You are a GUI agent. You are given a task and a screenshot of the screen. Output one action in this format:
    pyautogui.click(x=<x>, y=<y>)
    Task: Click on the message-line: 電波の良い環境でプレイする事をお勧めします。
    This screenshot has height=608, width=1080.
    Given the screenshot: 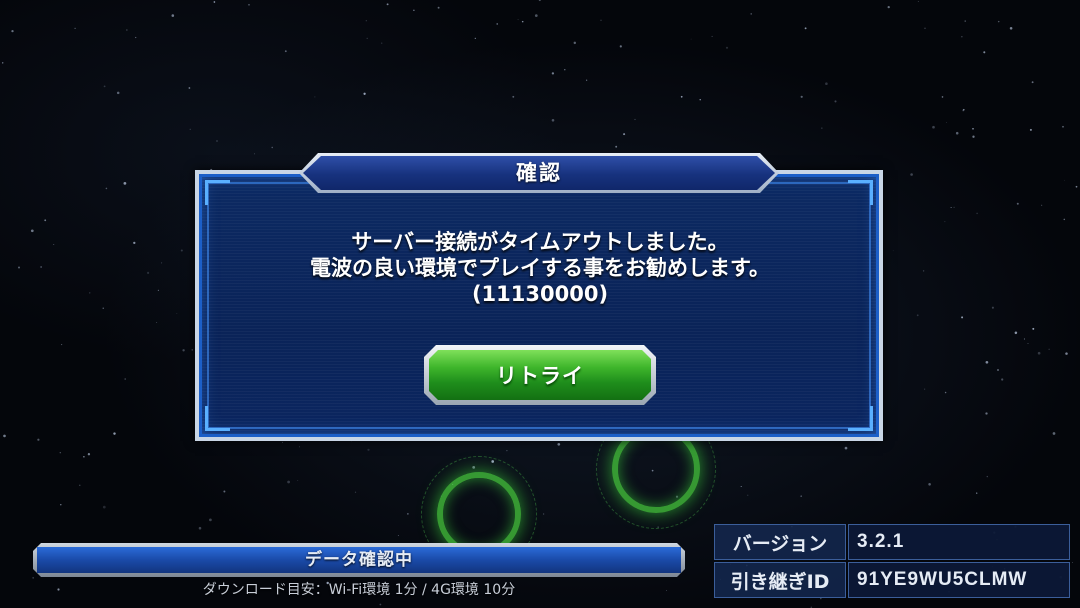 What is the action you would take?
    pyautogui.click(x=540, y=268)
    